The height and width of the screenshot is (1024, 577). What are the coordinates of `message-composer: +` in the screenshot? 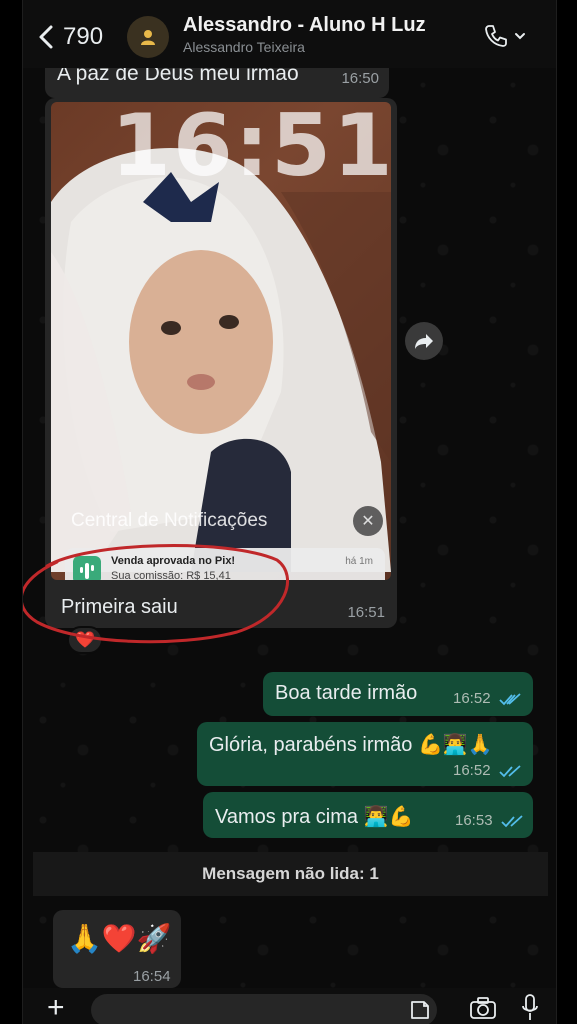 It's located at (289, 1006).